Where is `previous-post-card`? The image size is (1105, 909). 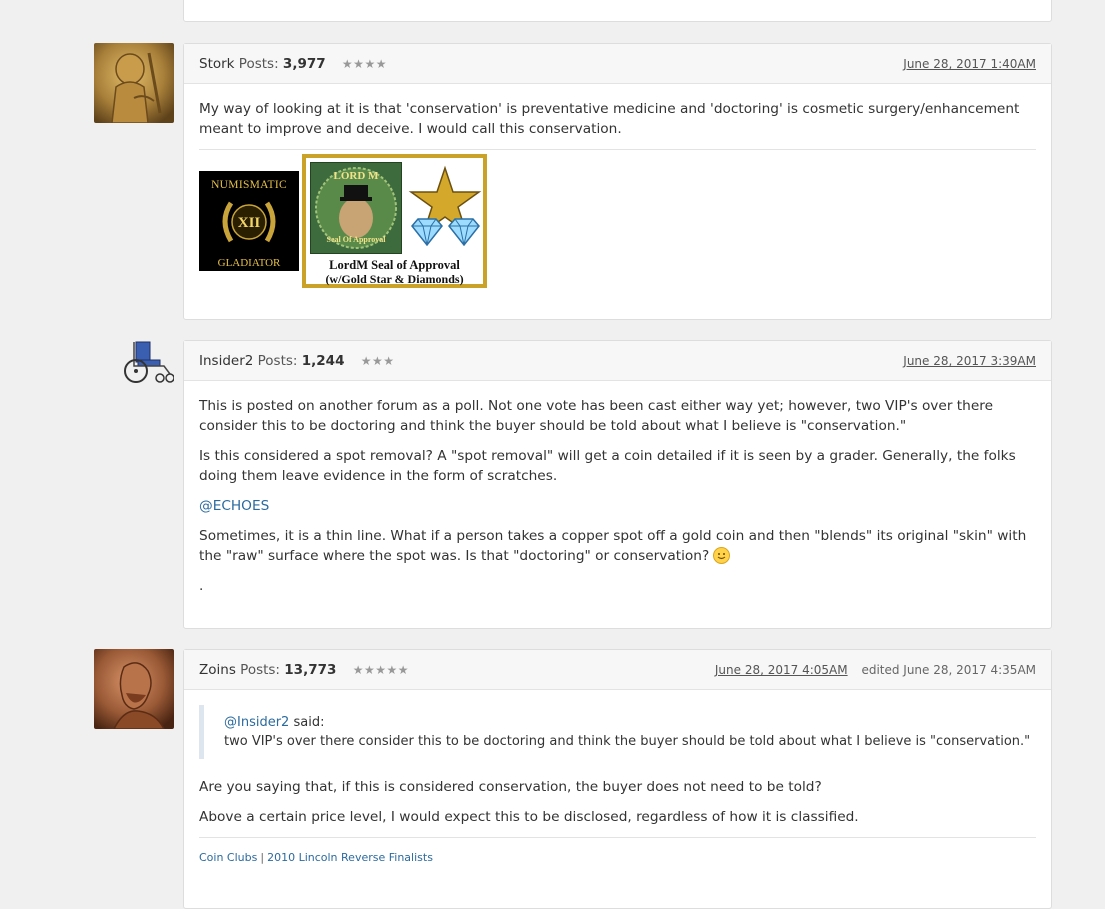
previous-post-card is located at coordinates (617, 11).